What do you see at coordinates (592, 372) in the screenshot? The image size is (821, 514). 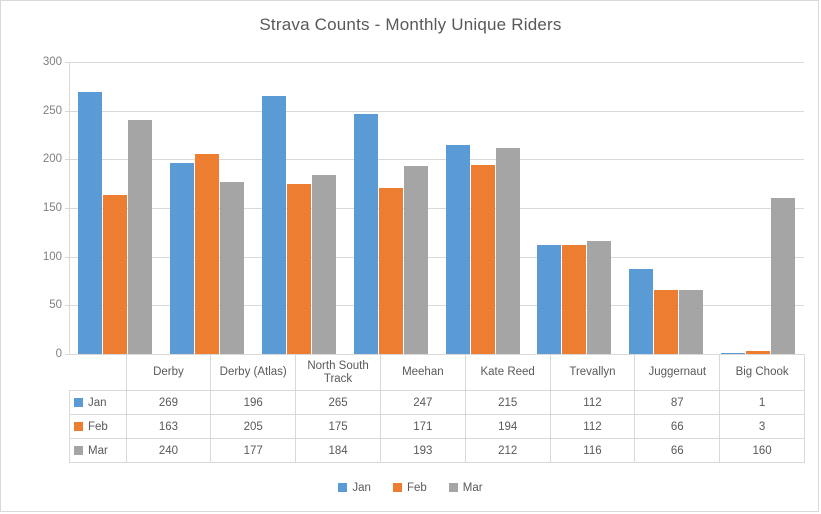 I see `table-category-header: Trevallyn` at bounding box center [592, 372].